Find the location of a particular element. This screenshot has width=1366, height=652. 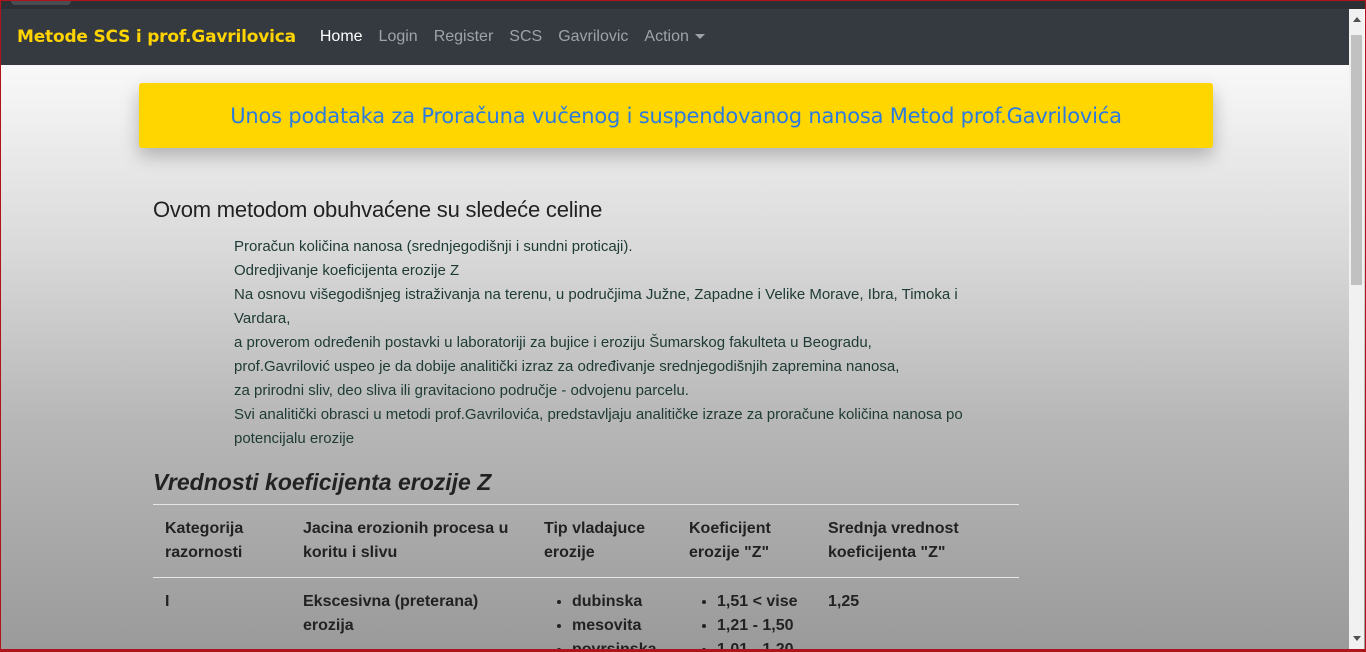

column-header: Tip vladajuce erozije is located at coordinates (595, 540).